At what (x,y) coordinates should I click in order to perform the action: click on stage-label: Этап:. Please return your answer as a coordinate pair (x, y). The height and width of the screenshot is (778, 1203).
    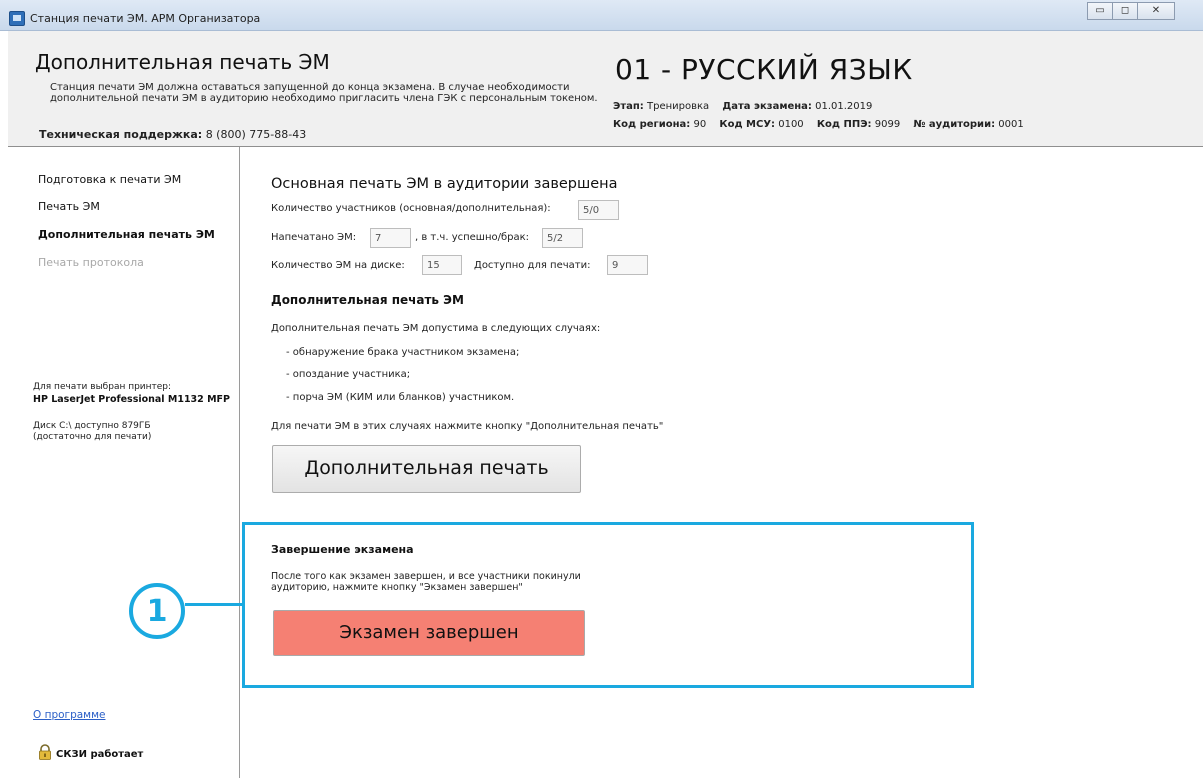
    Looking at the image, I should click on (628, 106).